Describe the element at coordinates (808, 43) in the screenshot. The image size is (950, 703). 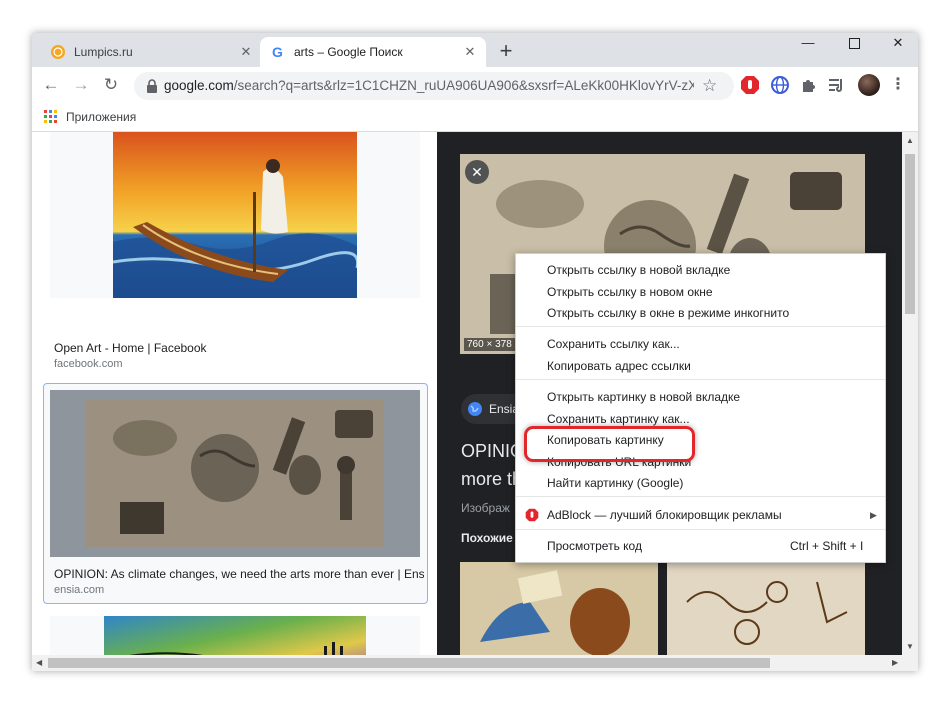
I see `minimize-icon: —` at that location.